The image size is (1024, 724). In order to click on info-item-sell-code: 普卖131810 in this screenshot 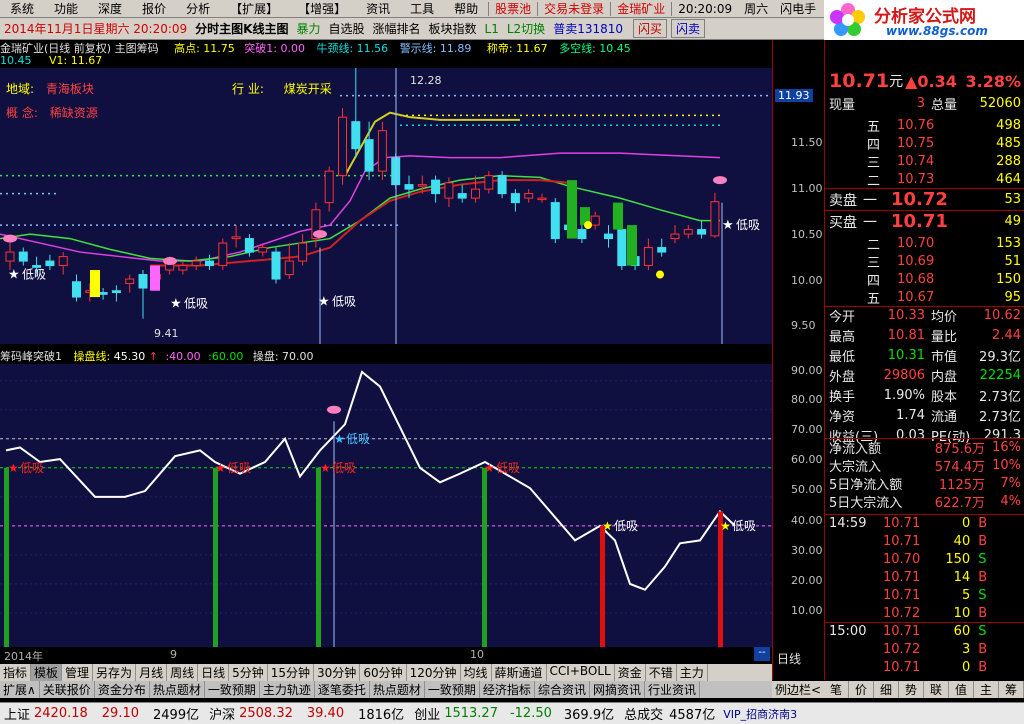, I will do `click(588, 28)`.